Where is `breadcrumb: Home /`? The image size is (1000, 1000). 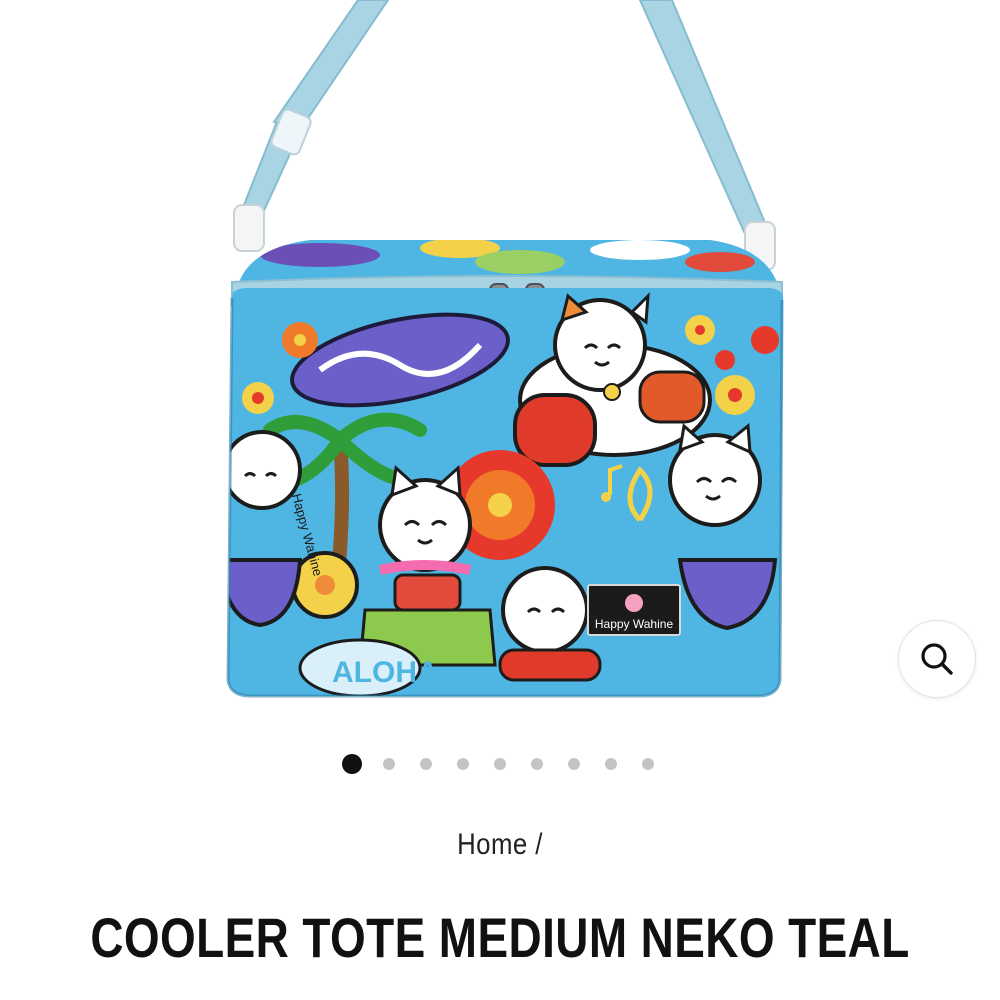
breadcrumb: Home / is located at coordinates (500, 845).